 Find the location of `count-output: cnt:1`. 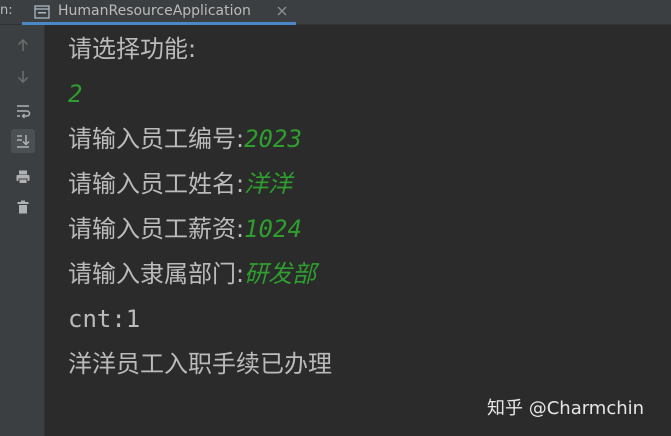

count-output: cnt:1 is located at coordinates (104, 319).